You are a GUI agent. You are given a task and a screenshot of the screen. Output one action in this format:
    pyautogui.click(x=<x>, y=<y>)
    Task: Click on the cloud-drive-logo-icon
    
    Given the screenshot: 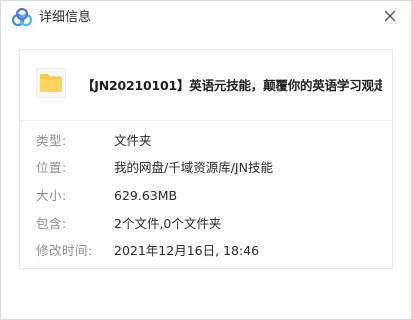 What is the action you would take?
    pyautogui.click(x=22, y=17)
    